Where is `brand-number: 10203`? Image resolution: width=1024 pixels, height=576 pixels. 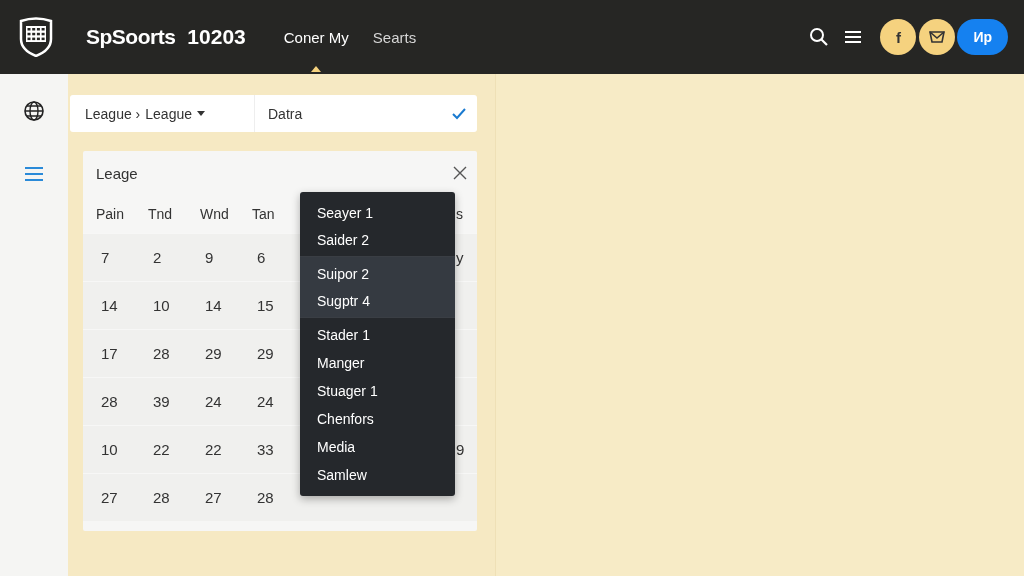 brand-number: 10203 is located at coordinates (216, 37).